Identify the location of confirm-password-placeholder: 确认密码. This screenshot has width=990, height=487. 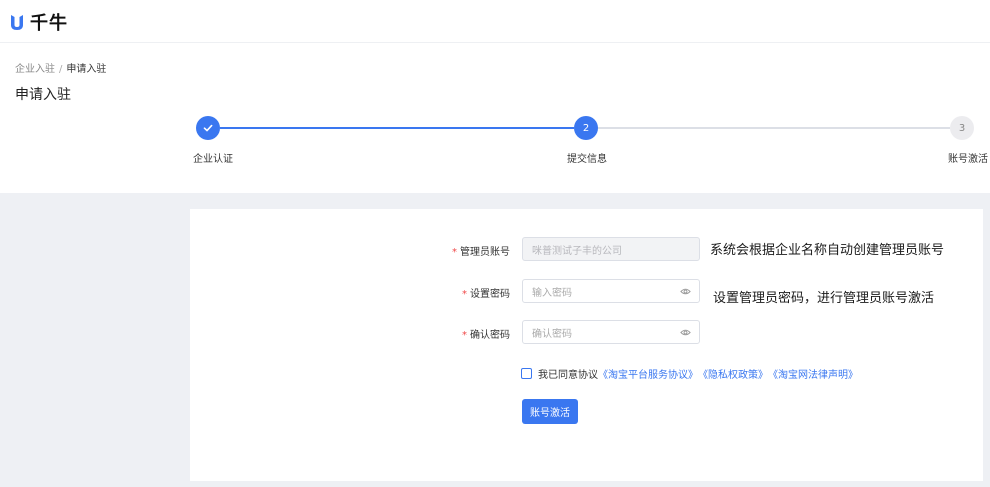
(552, 334).